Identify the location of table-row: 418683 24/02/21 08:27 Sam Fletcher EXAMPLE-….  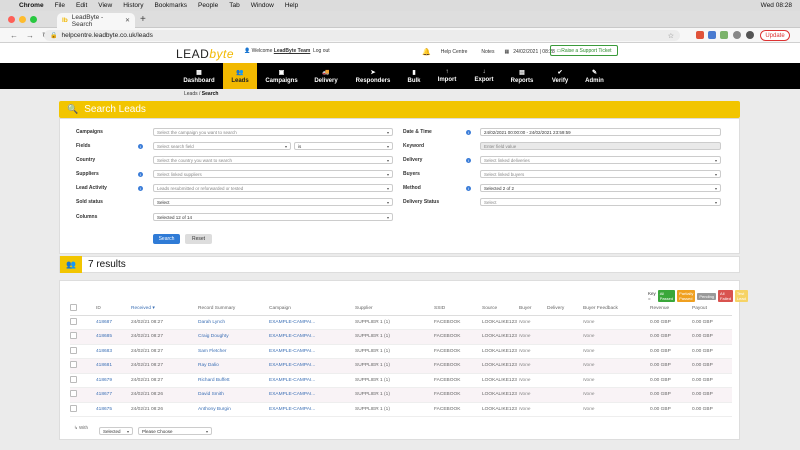
(401, 351).